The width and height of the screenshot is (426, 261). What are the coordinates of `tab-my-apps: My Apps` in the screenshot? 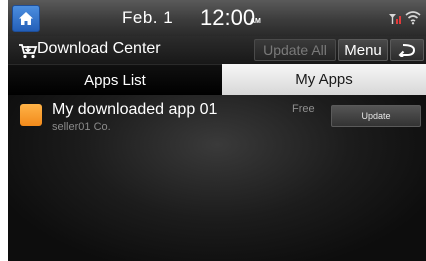 It's located at (324, 79).